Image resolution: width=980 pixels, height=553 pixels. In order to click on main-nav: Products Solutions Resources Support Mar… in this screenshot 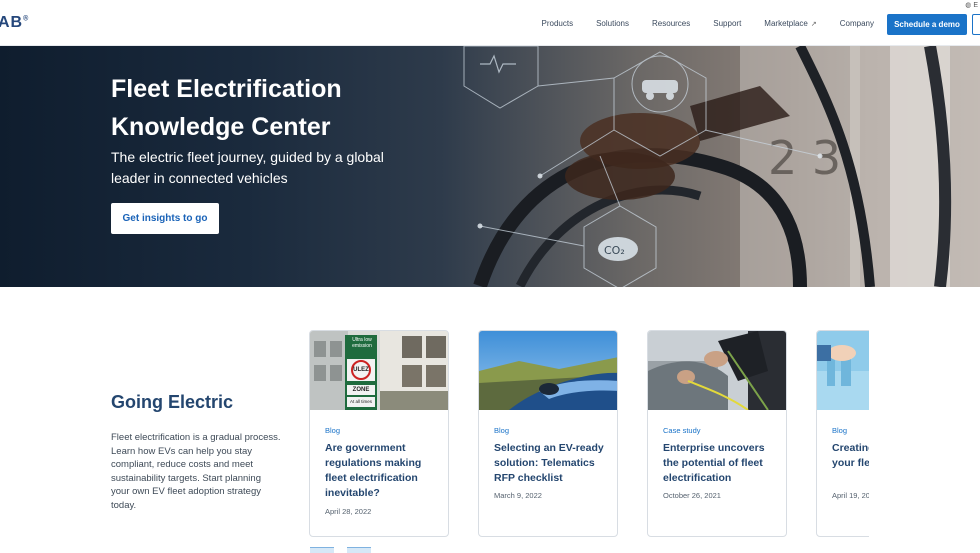, I will do `click(696, 23)`.